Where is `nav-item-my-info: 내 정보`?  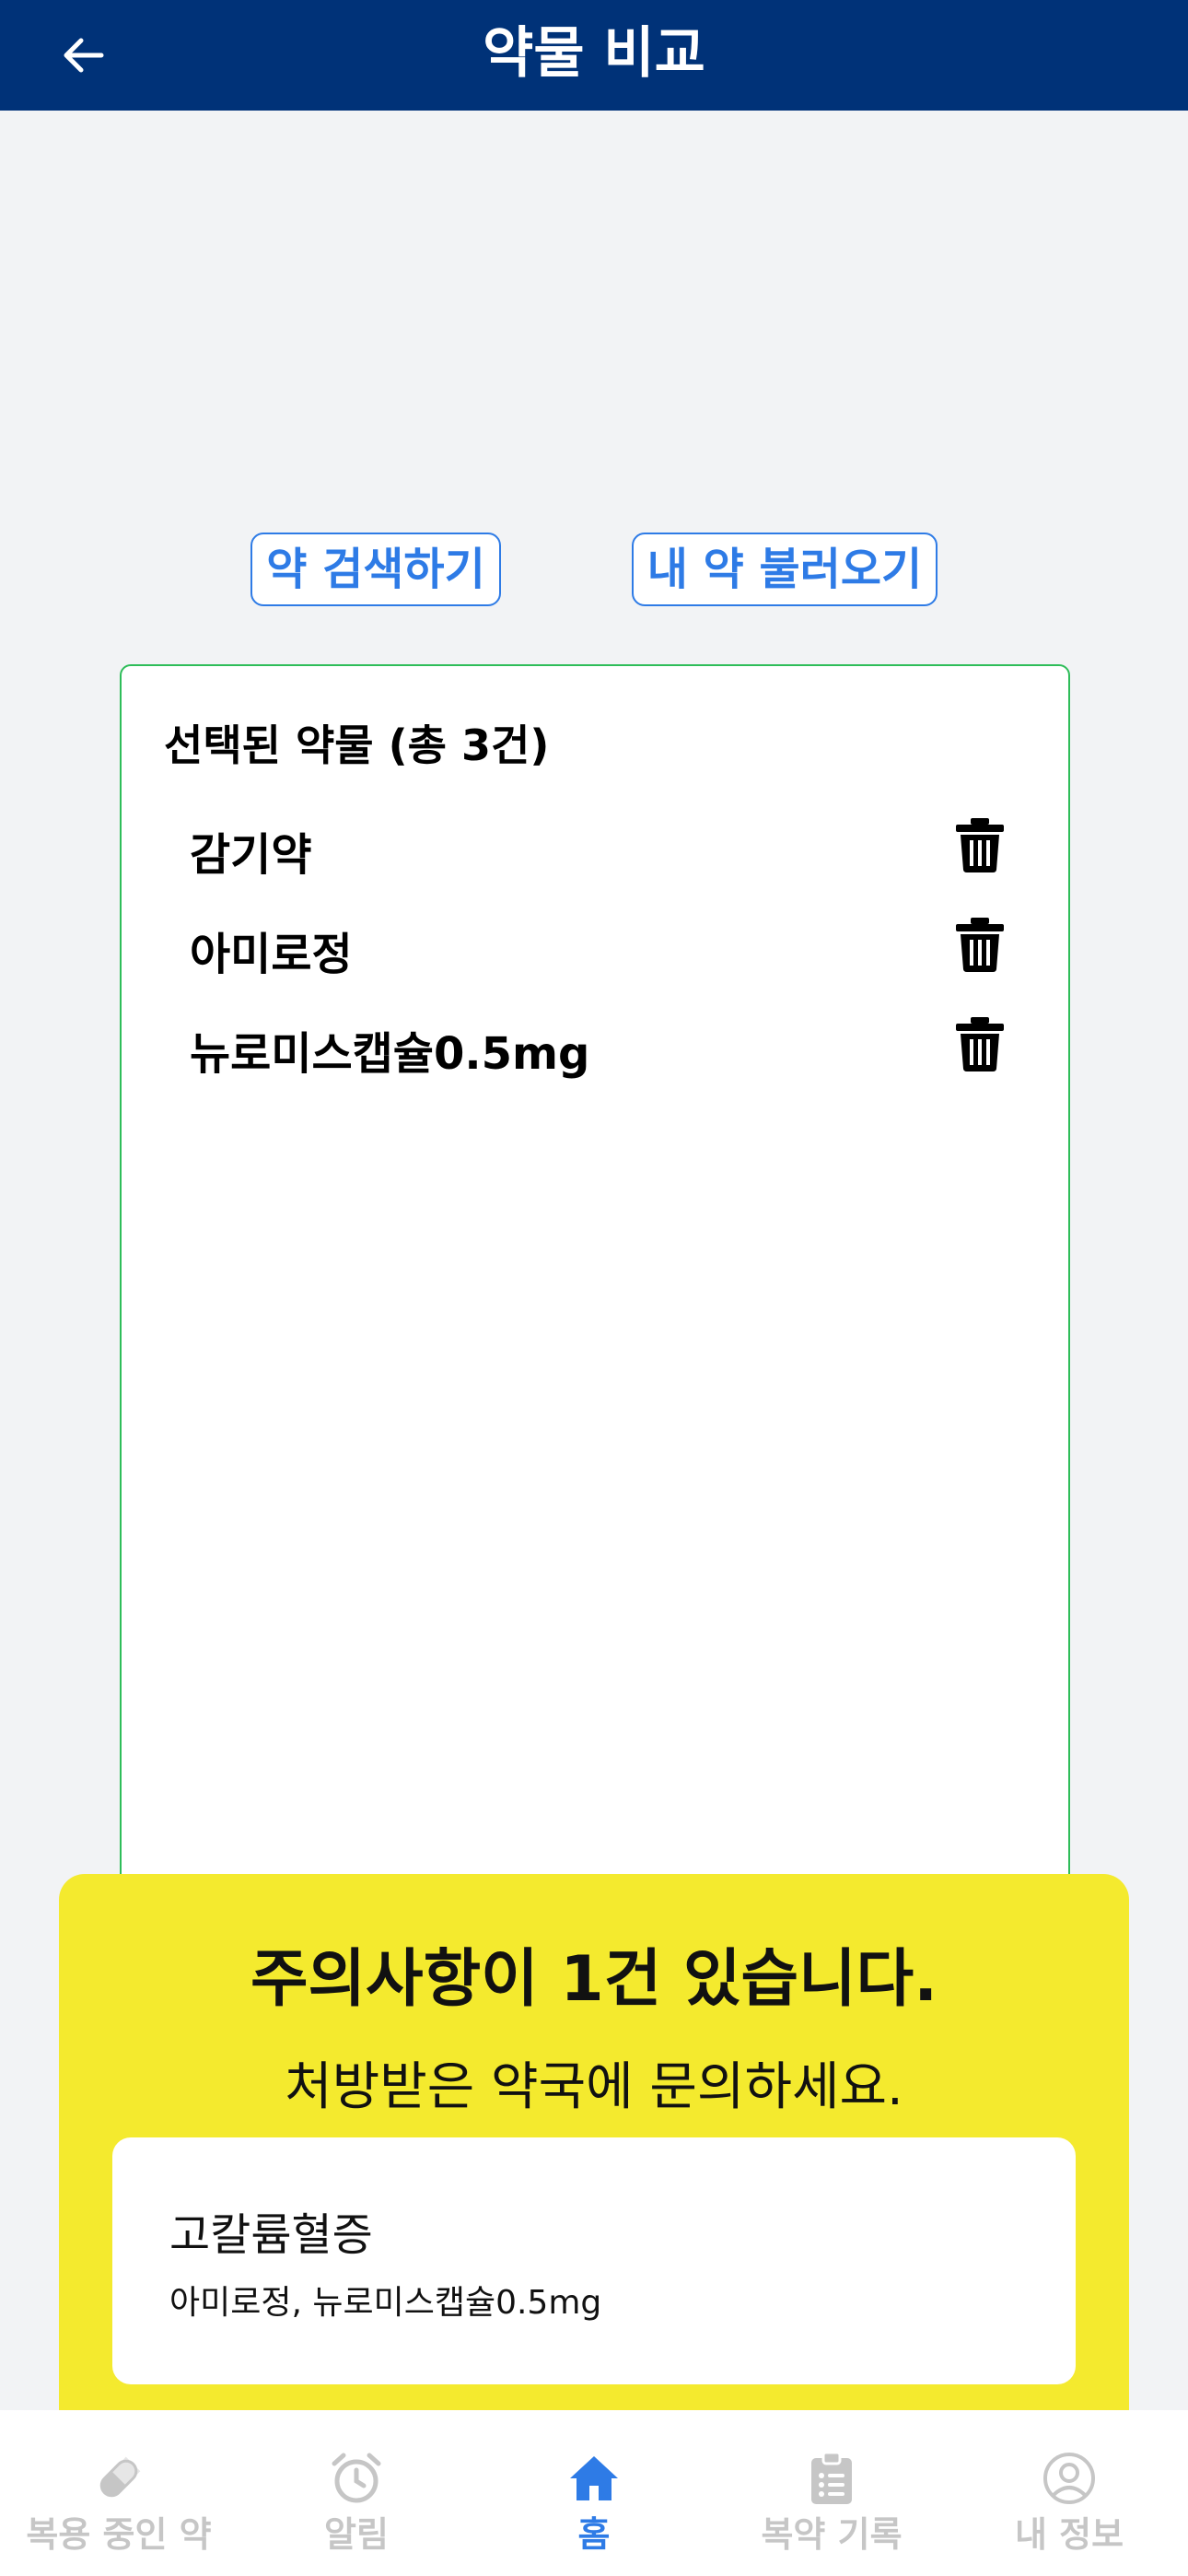 nav-item-my-info: 내 정보 is located at coordinates (1069, 2493).